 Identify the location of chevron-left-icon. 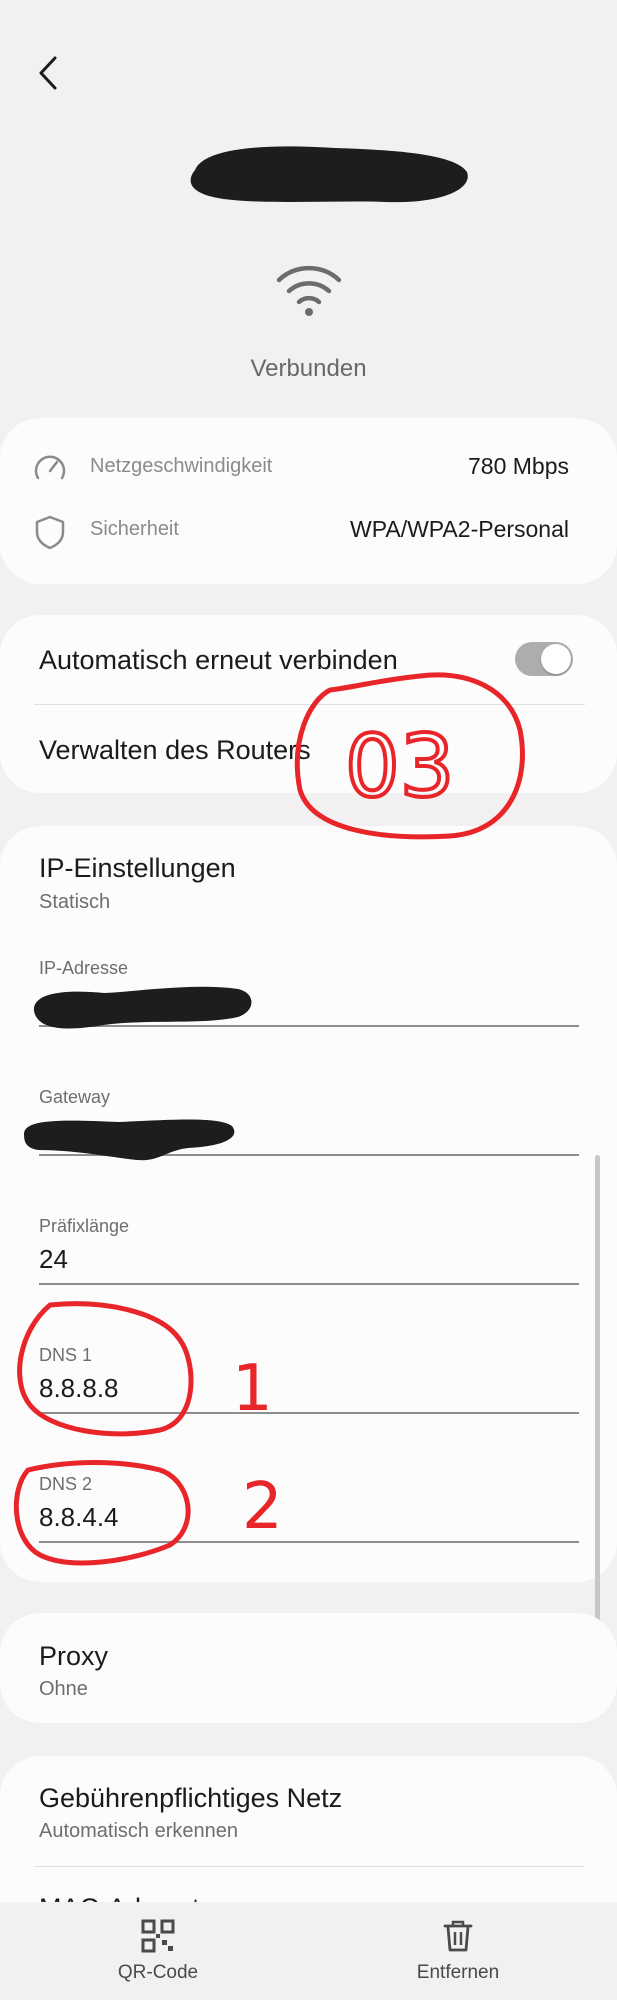
(48, 73).